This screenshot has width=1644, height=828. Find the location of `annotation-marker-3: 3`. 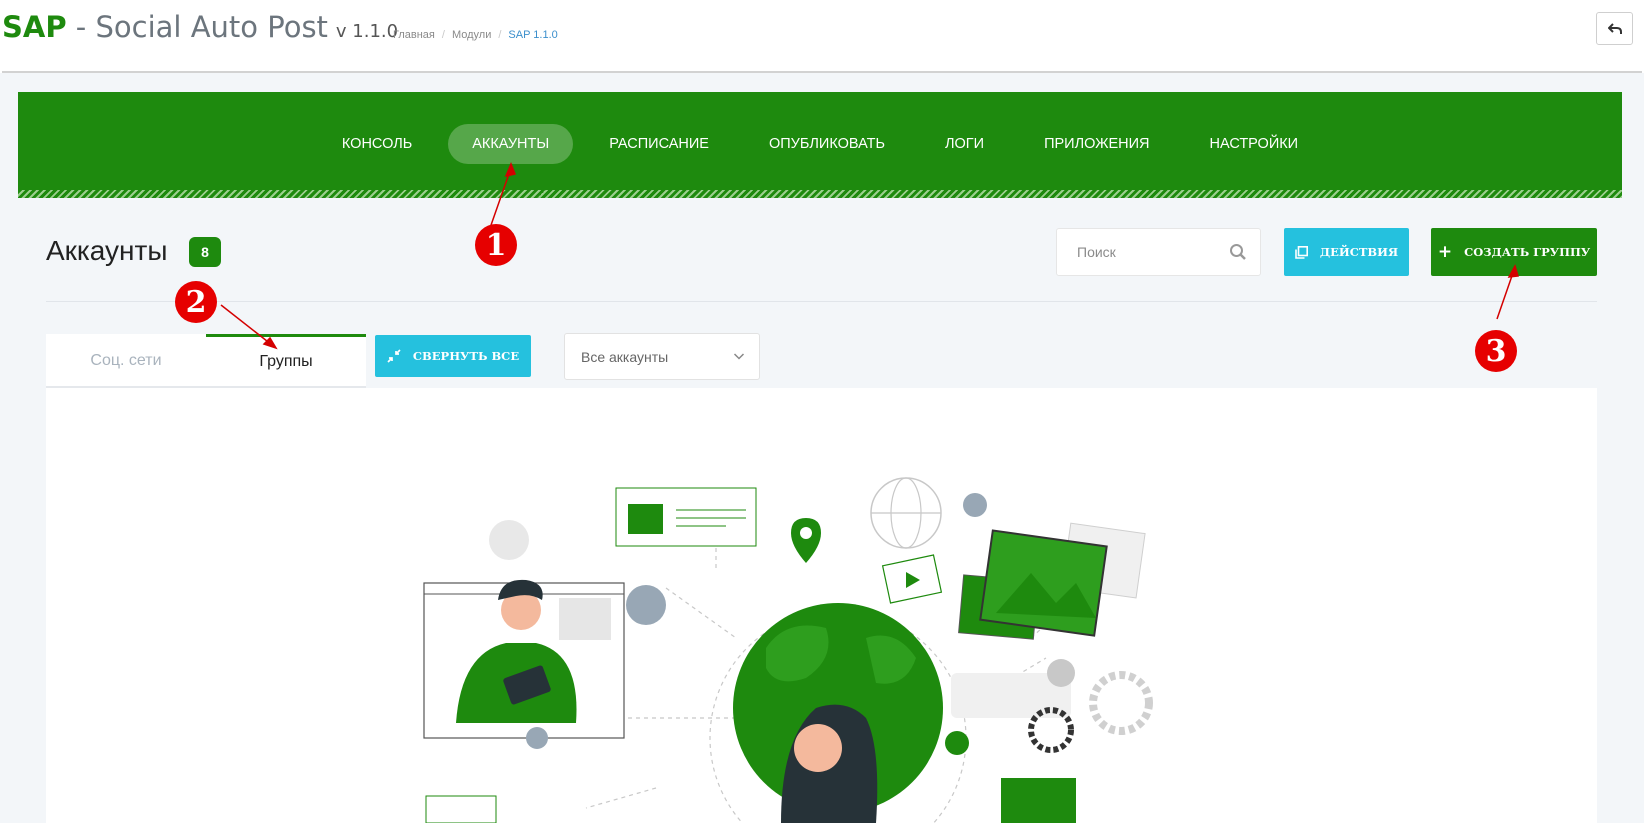

annotation-marker-3: 3 is located at coordinates (1496, 351).